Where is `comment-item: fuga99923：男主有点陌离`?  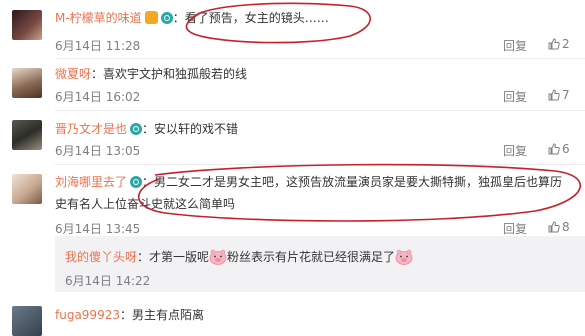
comment-item: fuga99923：男主有点陌离 is located at coordinates (292, 318).